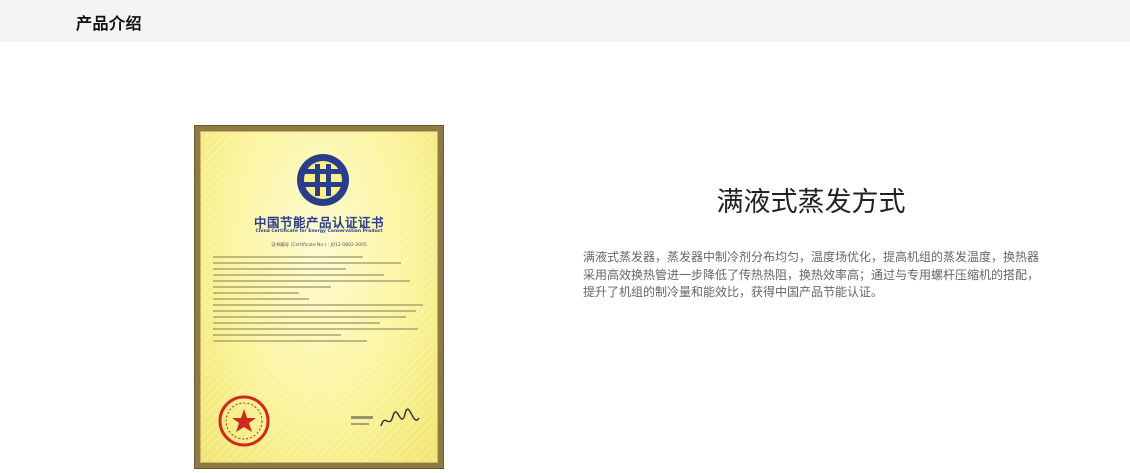  What do you see at coordinates (323, 180) in the screenshot?
I see `energy-conservation-logo-icon` at bounding box center [323, 180].